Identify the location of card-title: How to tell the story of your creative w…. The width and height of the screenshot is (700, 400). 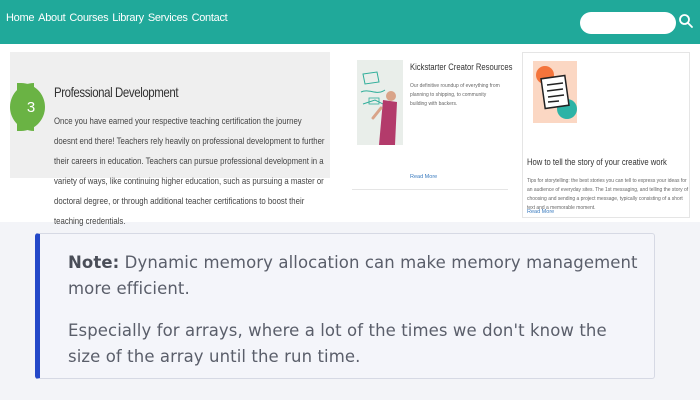
(597, 162).